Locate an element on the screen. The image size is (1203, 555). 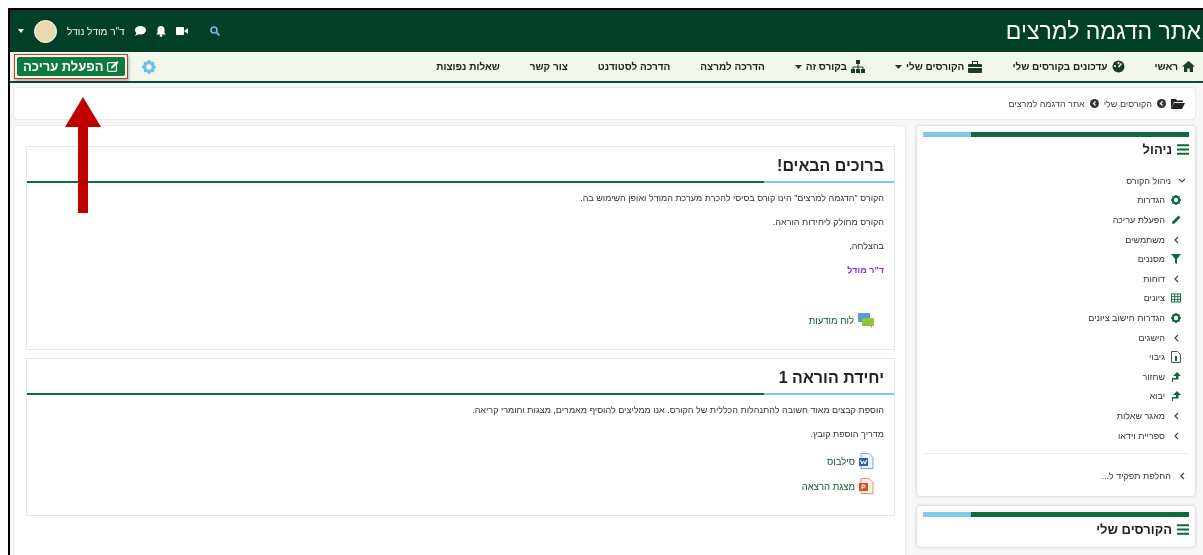
nav-link: ראשי is located at coordinates (1174, 66).